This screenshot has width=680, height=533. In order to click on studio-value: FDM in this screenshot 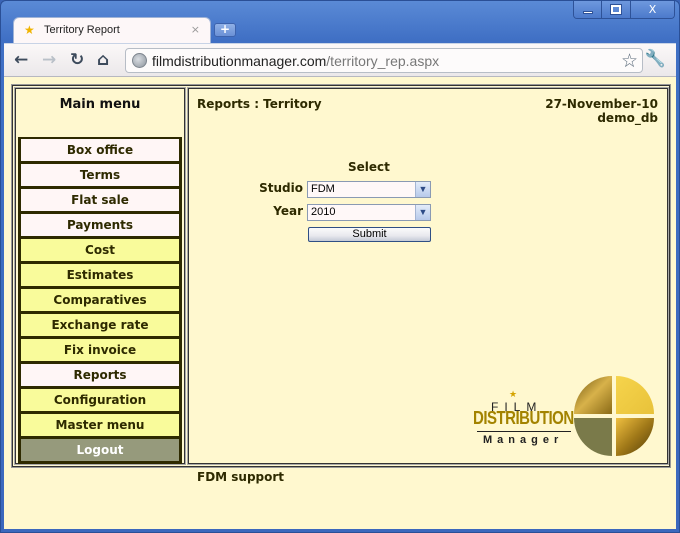, I will do `click(323, 189)`.